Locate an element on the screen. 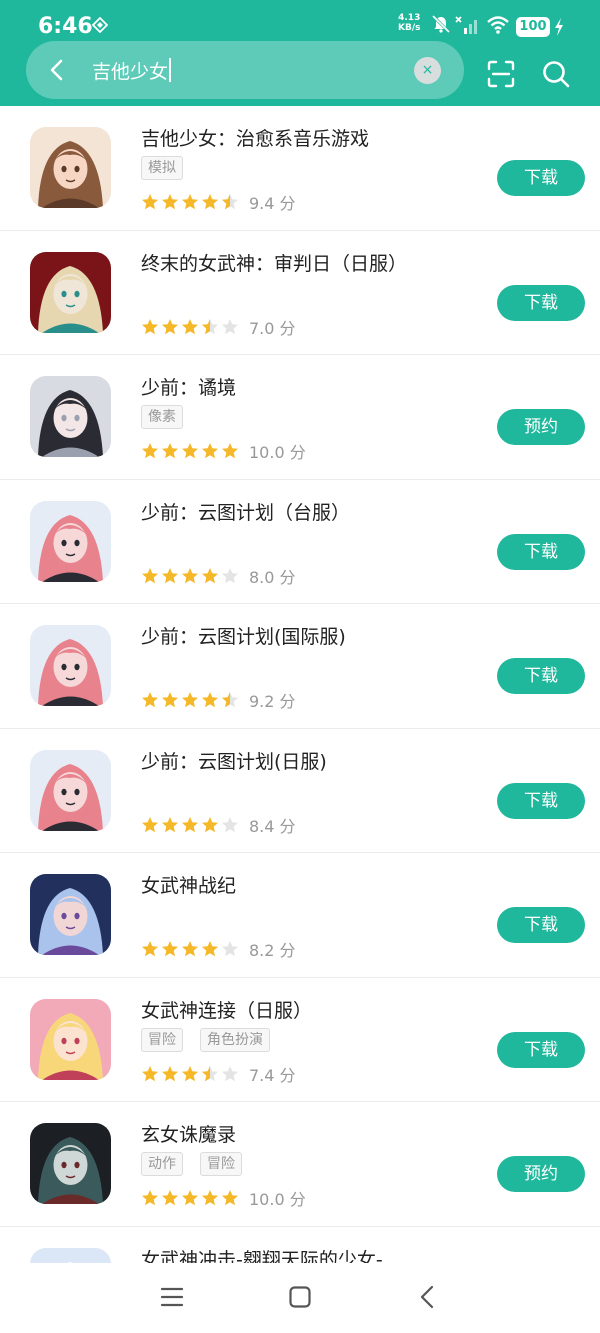 Image resolution: width=600 pixels, height=1333 pixels. menu-icon is located at coordinates (172, 1297).